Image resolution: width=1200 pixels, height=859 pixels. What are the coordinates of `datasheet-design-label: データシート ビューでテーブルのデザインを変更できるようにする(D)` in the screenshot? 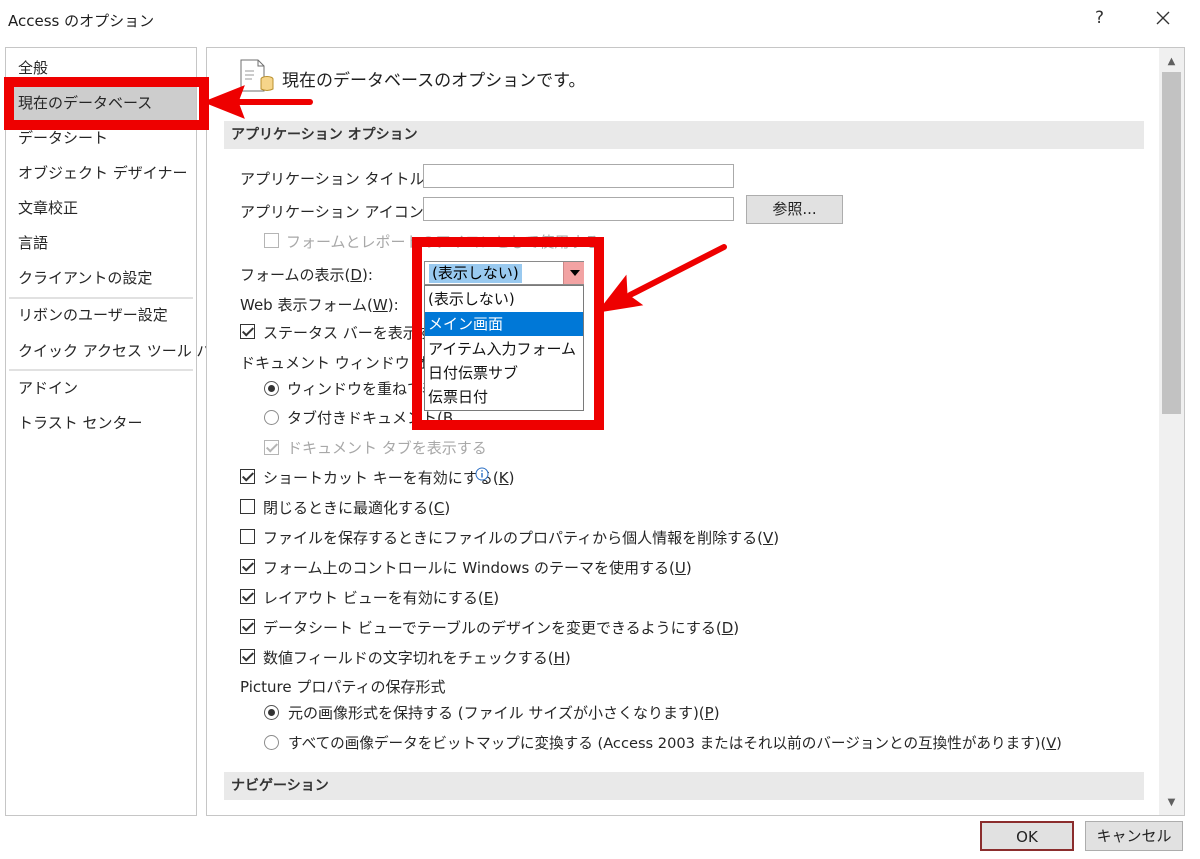 It's located at (501, 628).